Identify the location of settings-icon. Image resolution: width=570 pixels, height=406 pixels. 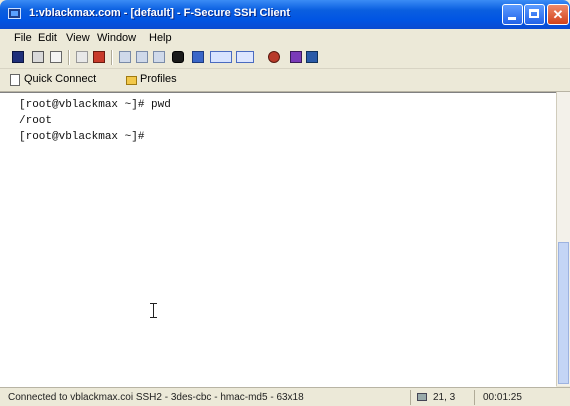
(245, 57).